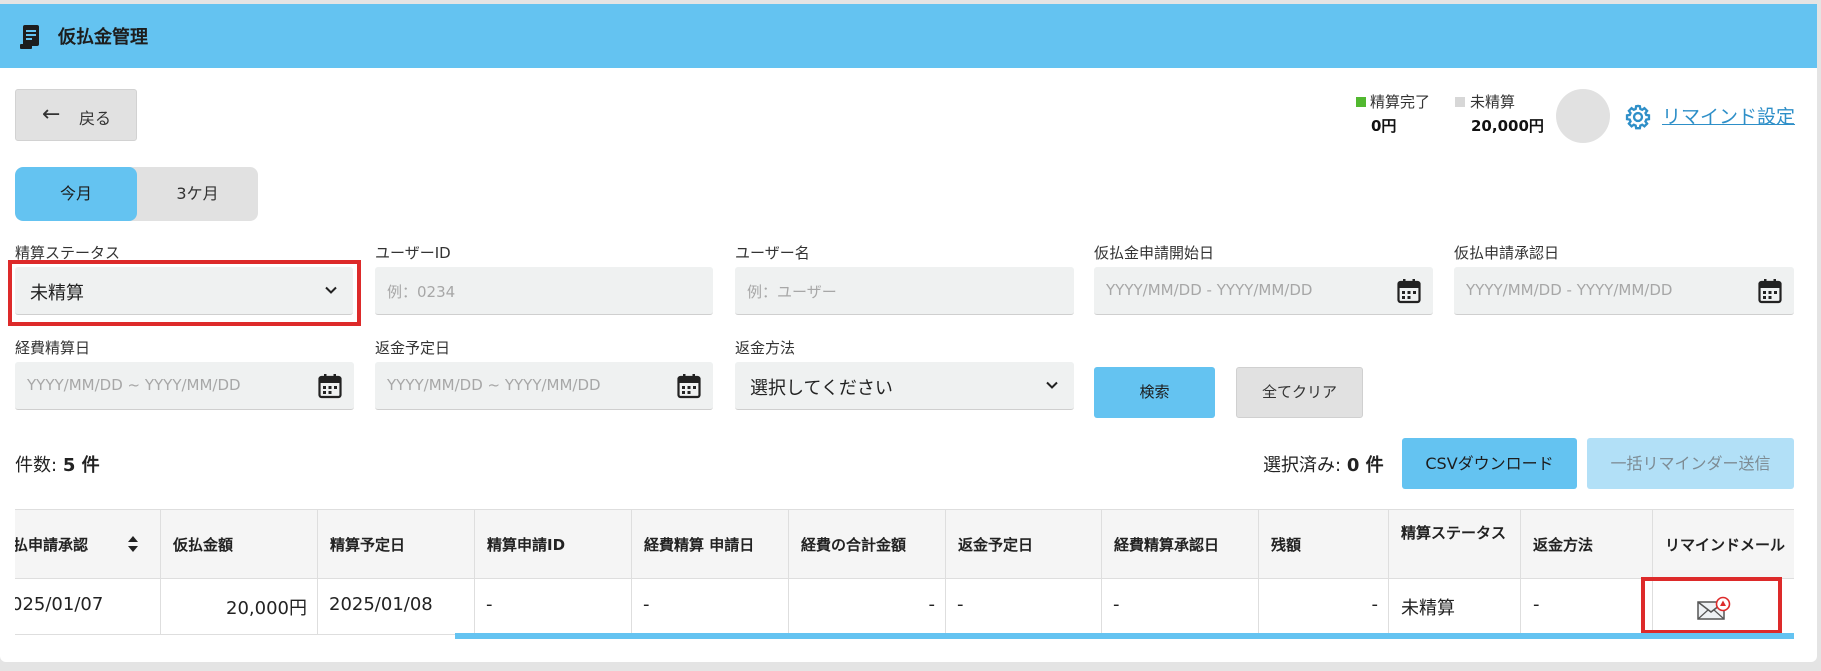  What do you see at coordinates (421, 292) in the screenshot?
I see `user-id-placeholder: 例：0234` at bounding box center [421, 292].